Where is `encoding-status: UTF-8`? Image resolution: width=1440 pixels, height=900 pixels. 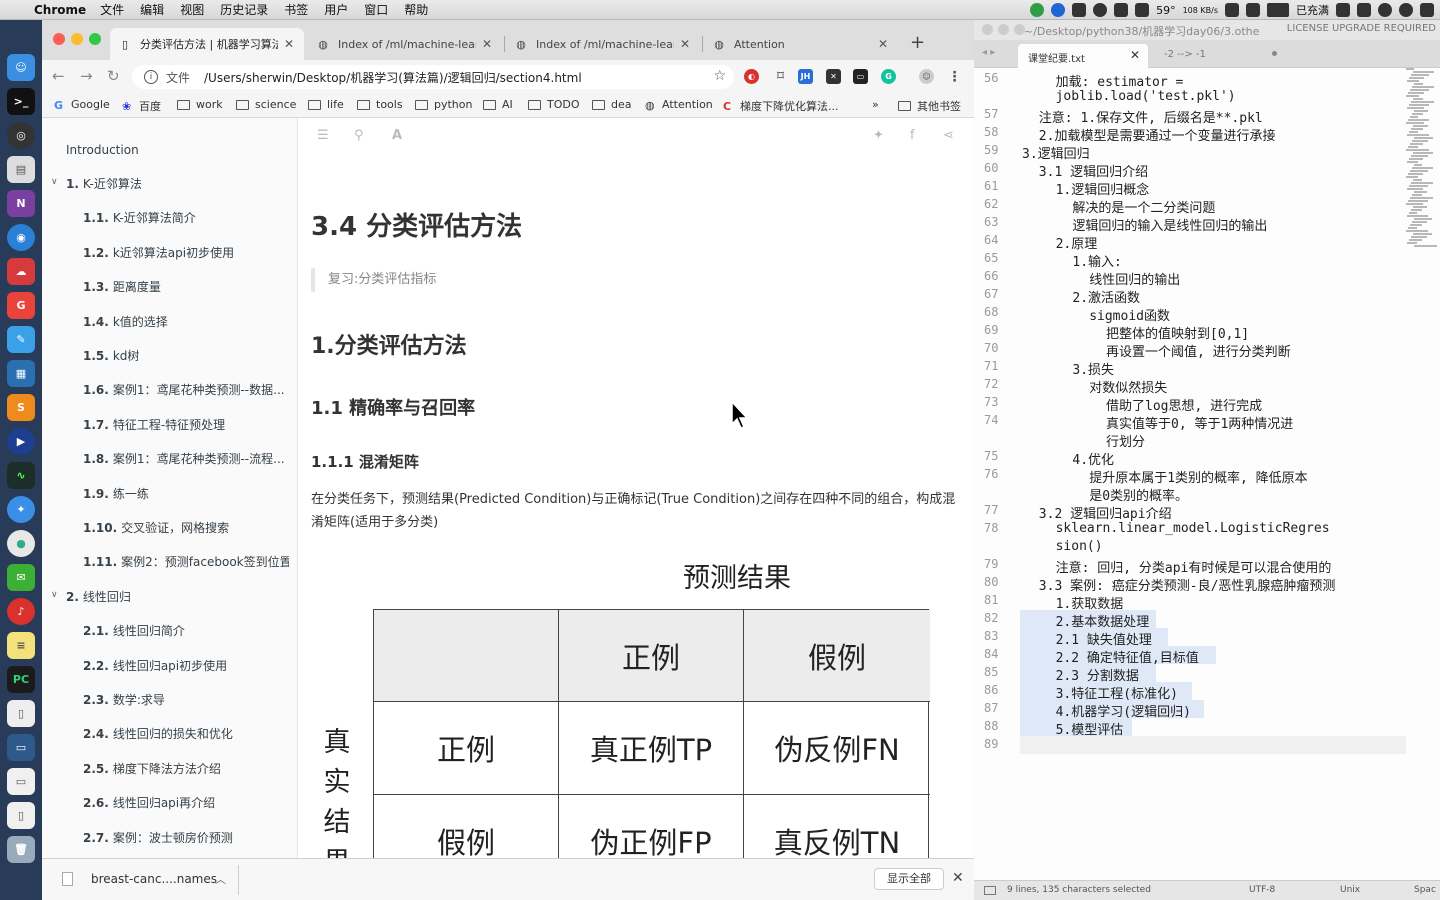 encoding-status: UTF-8 is located at coordinates (1262, 890).